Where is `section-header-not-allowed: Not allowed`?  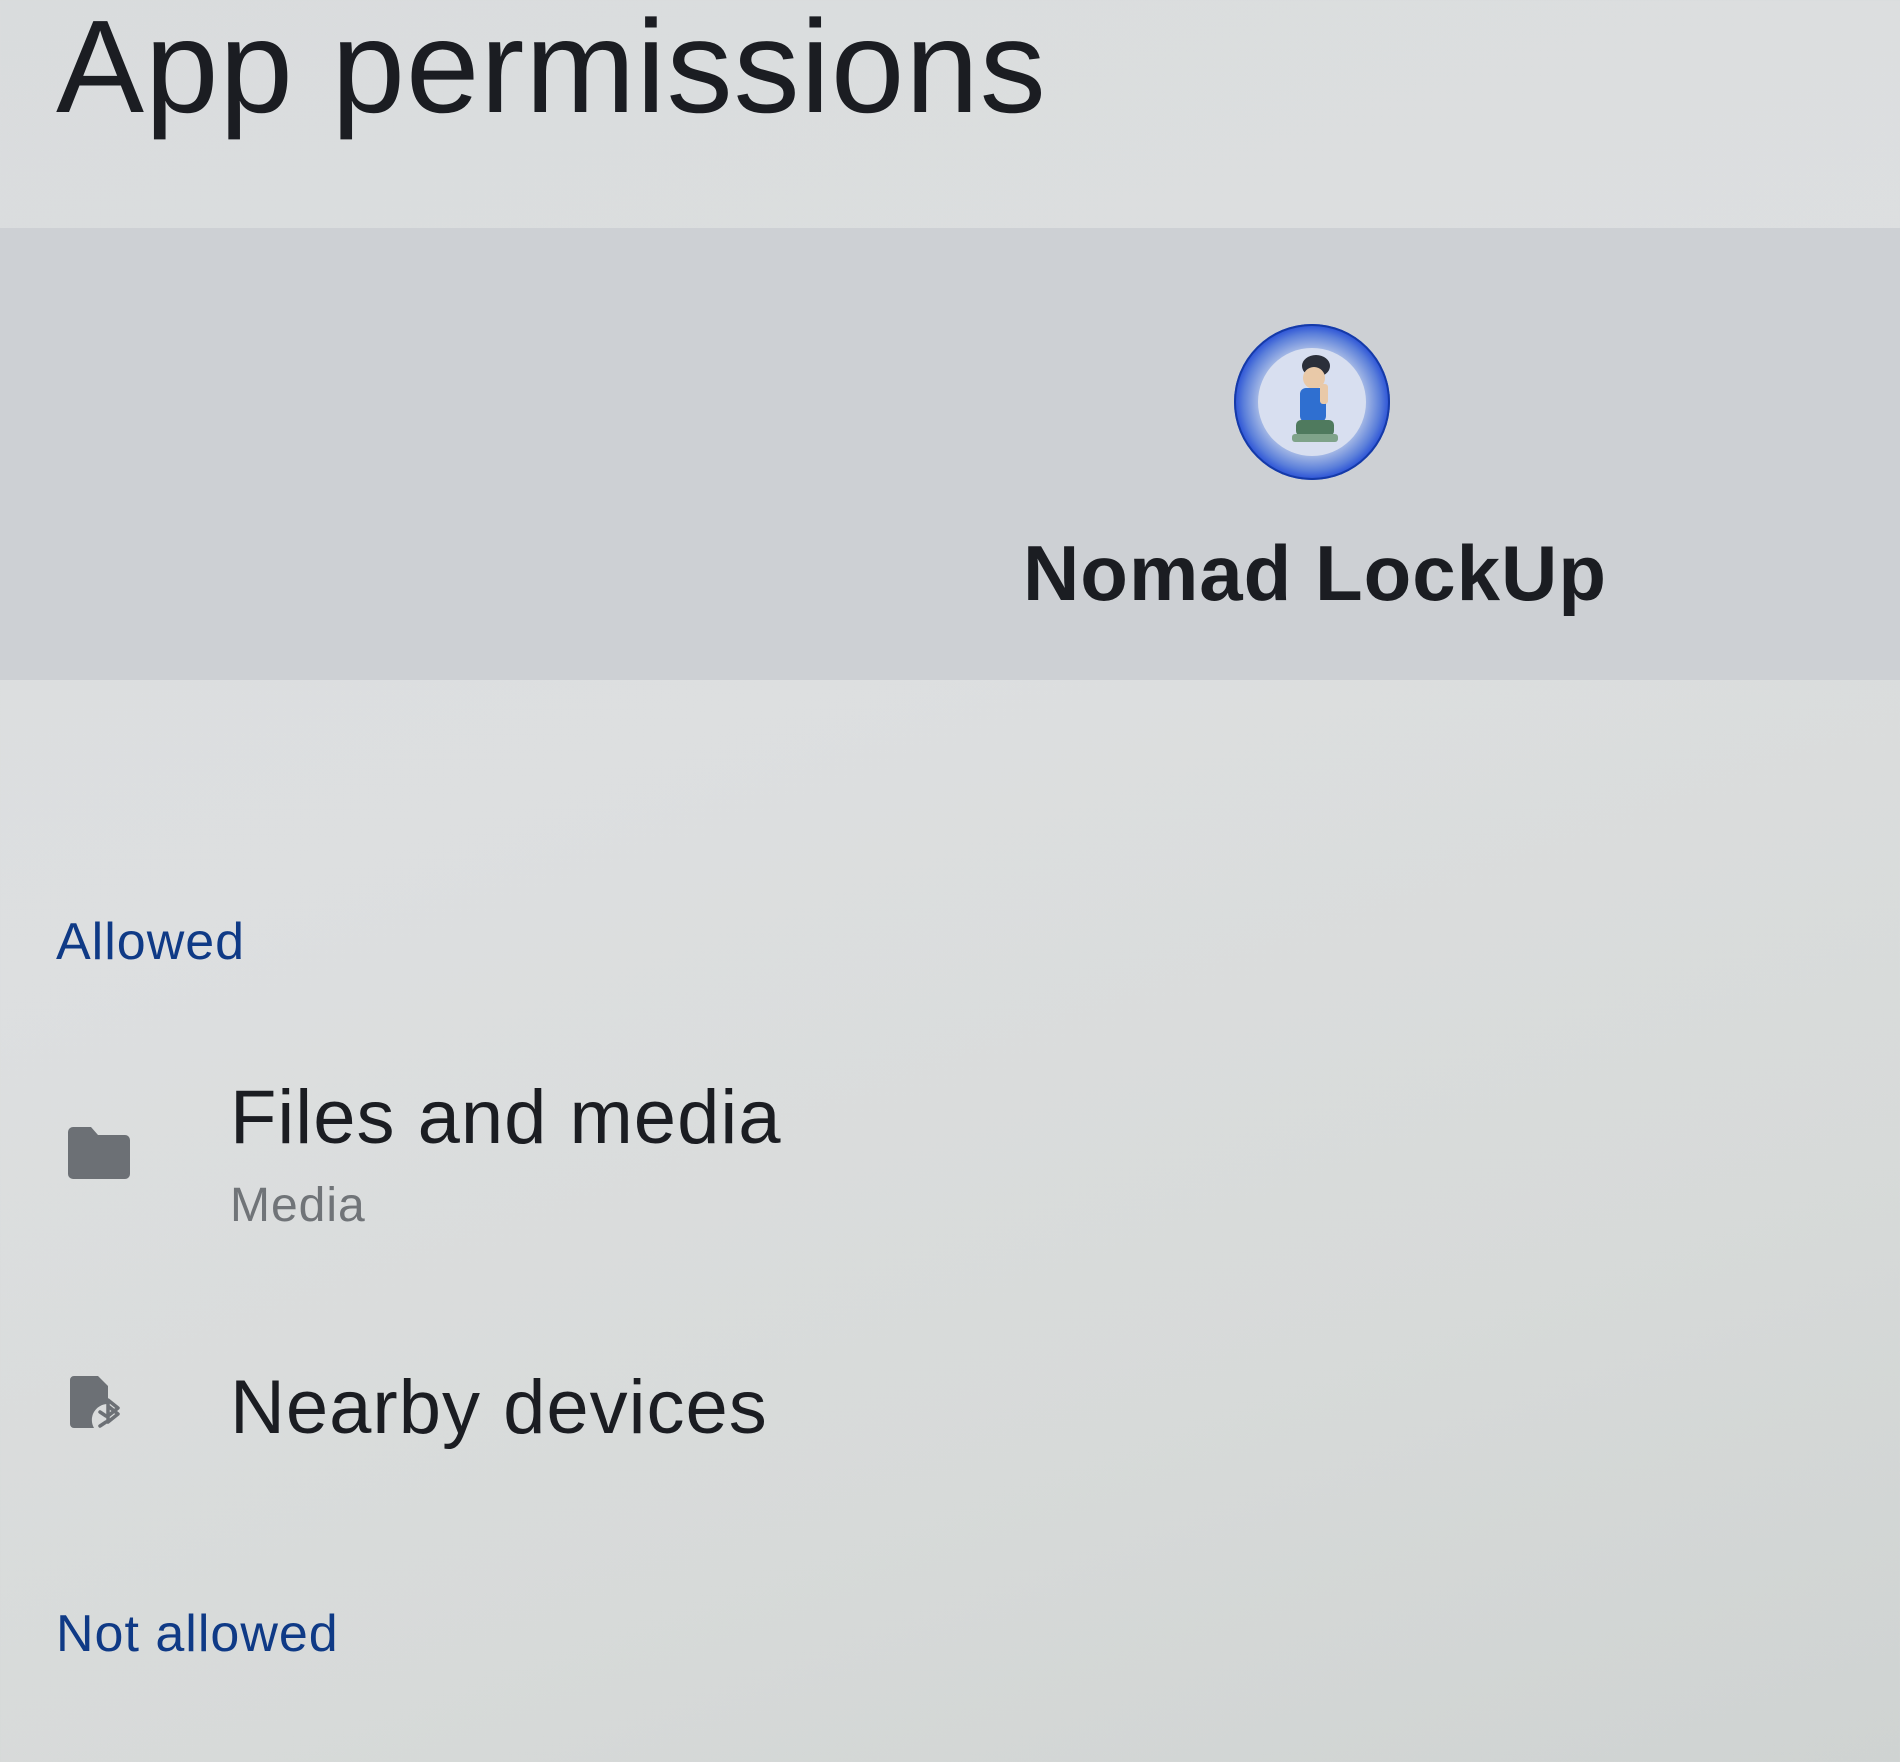
section-header-not-allowed: Not allowed is located at coordinates (197, 1634).